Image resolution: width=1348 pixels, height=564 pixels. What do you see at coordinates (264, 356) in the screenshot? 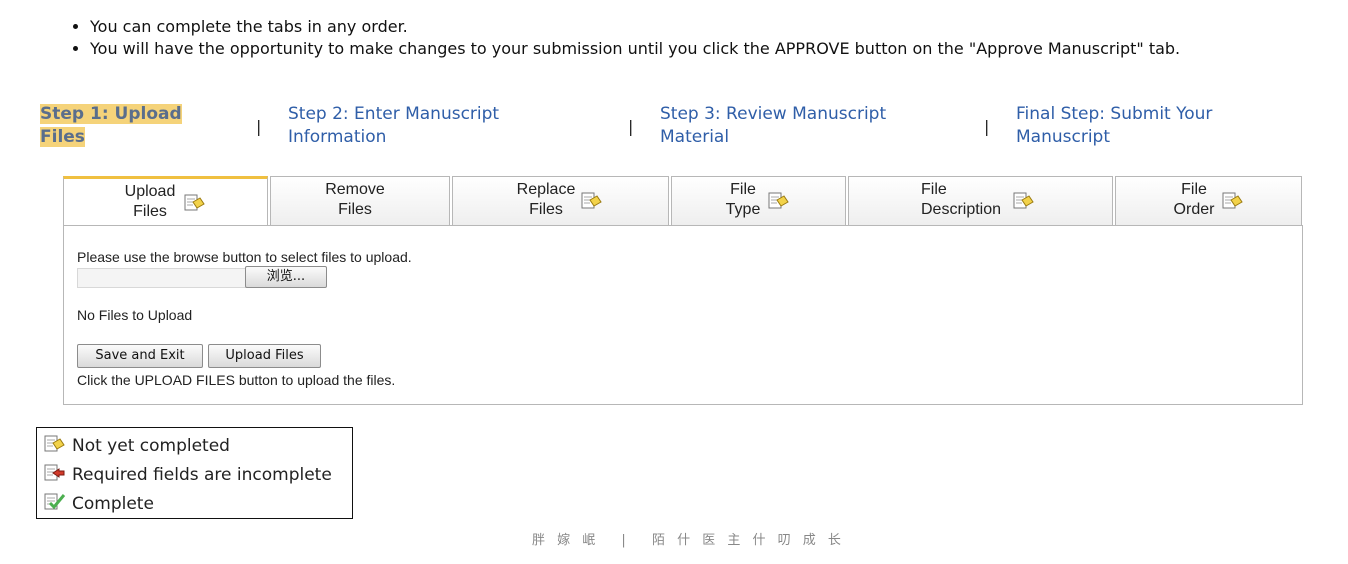
I see `upload-files-button: Upload Files` at bounding box center [264, 356].